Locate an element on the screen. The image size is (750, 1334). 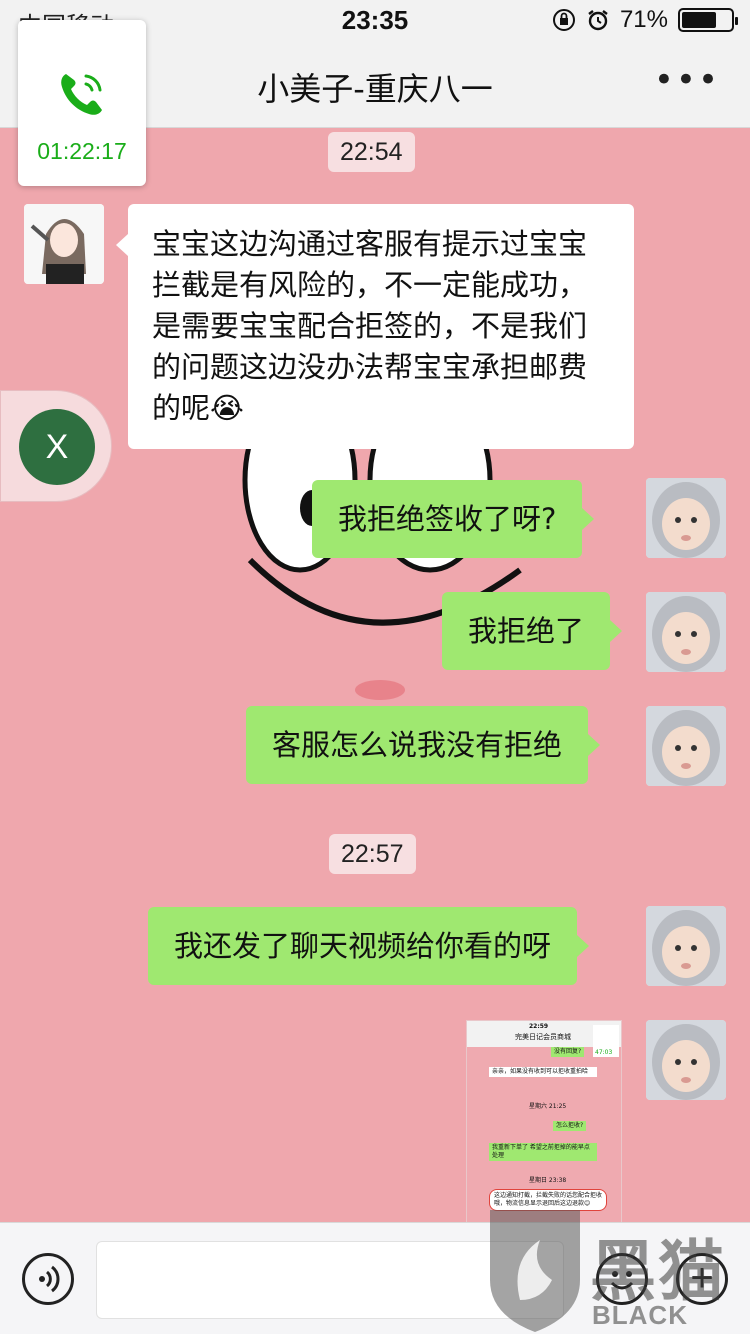
battery-percent: 71% is located at coordinates (643, 19).